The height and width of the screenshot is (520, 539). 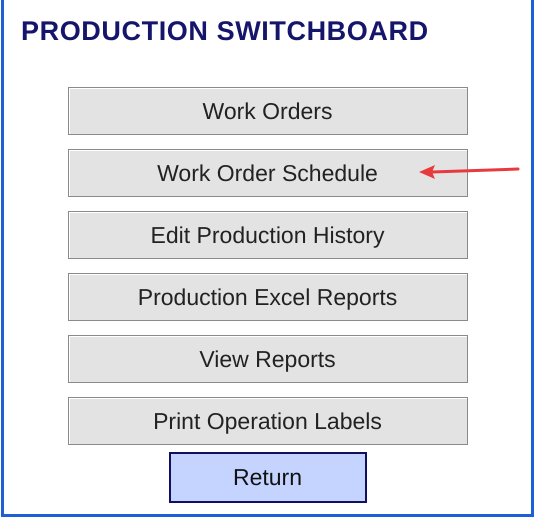 I want to click on menu-button: Production Excel Reports, so click(x=268, y=297).